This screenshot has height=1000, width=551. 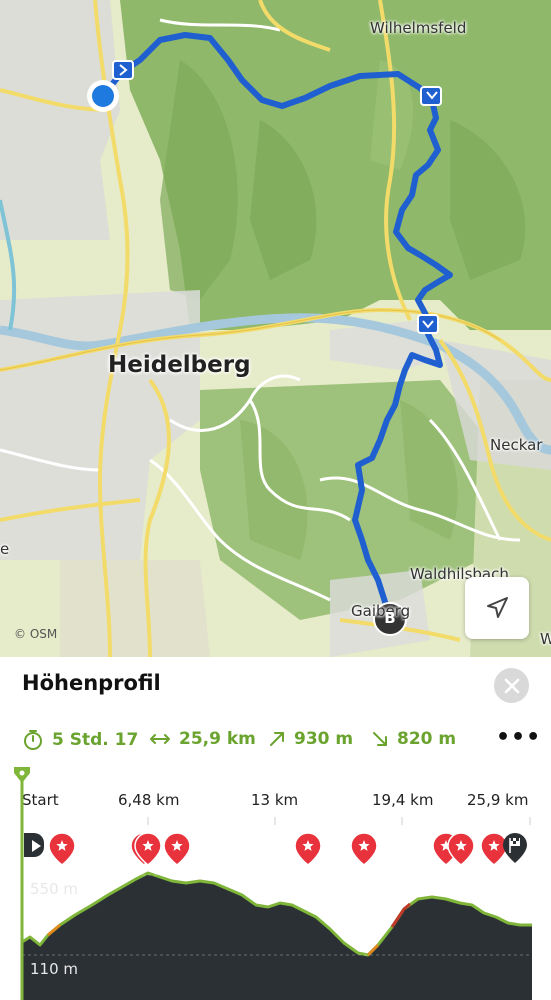 What do you see at coordinates (54, 889) in the screenshot?
I see `altitude-label: 550 m` at bounding box center [54, 889].